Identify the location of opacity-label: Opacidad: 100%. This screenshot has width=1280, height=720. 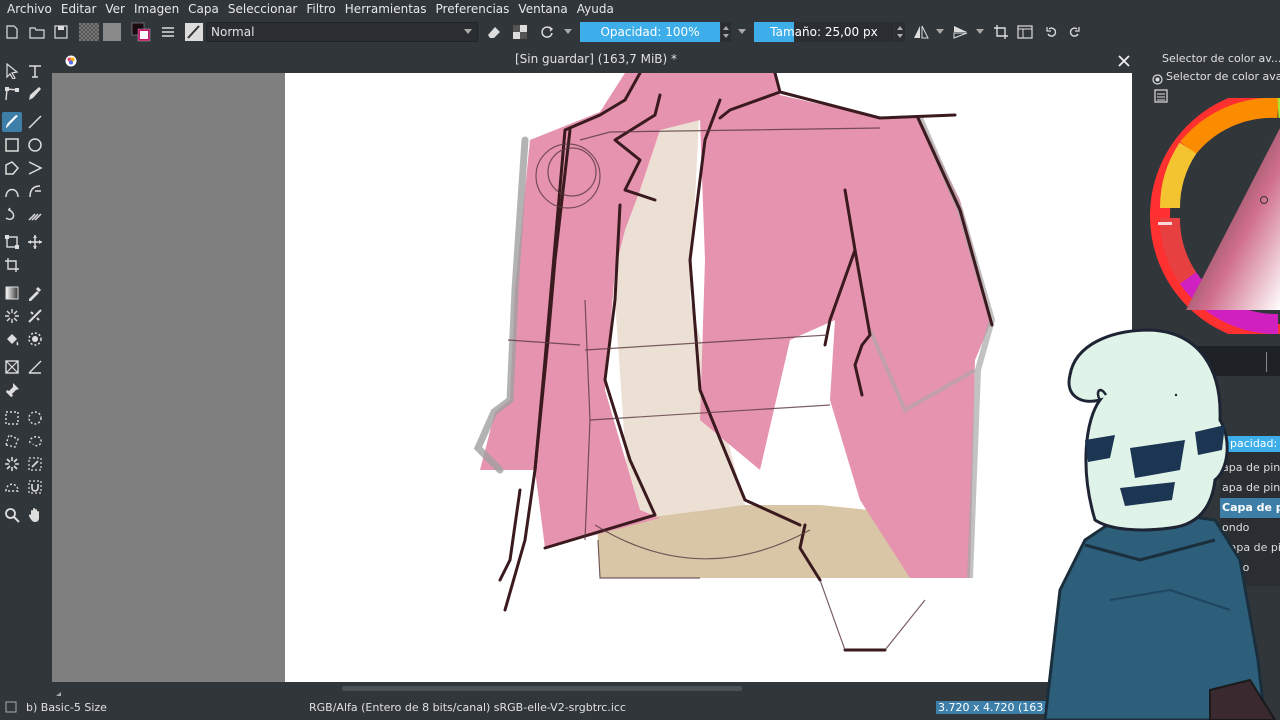
(650, 32).